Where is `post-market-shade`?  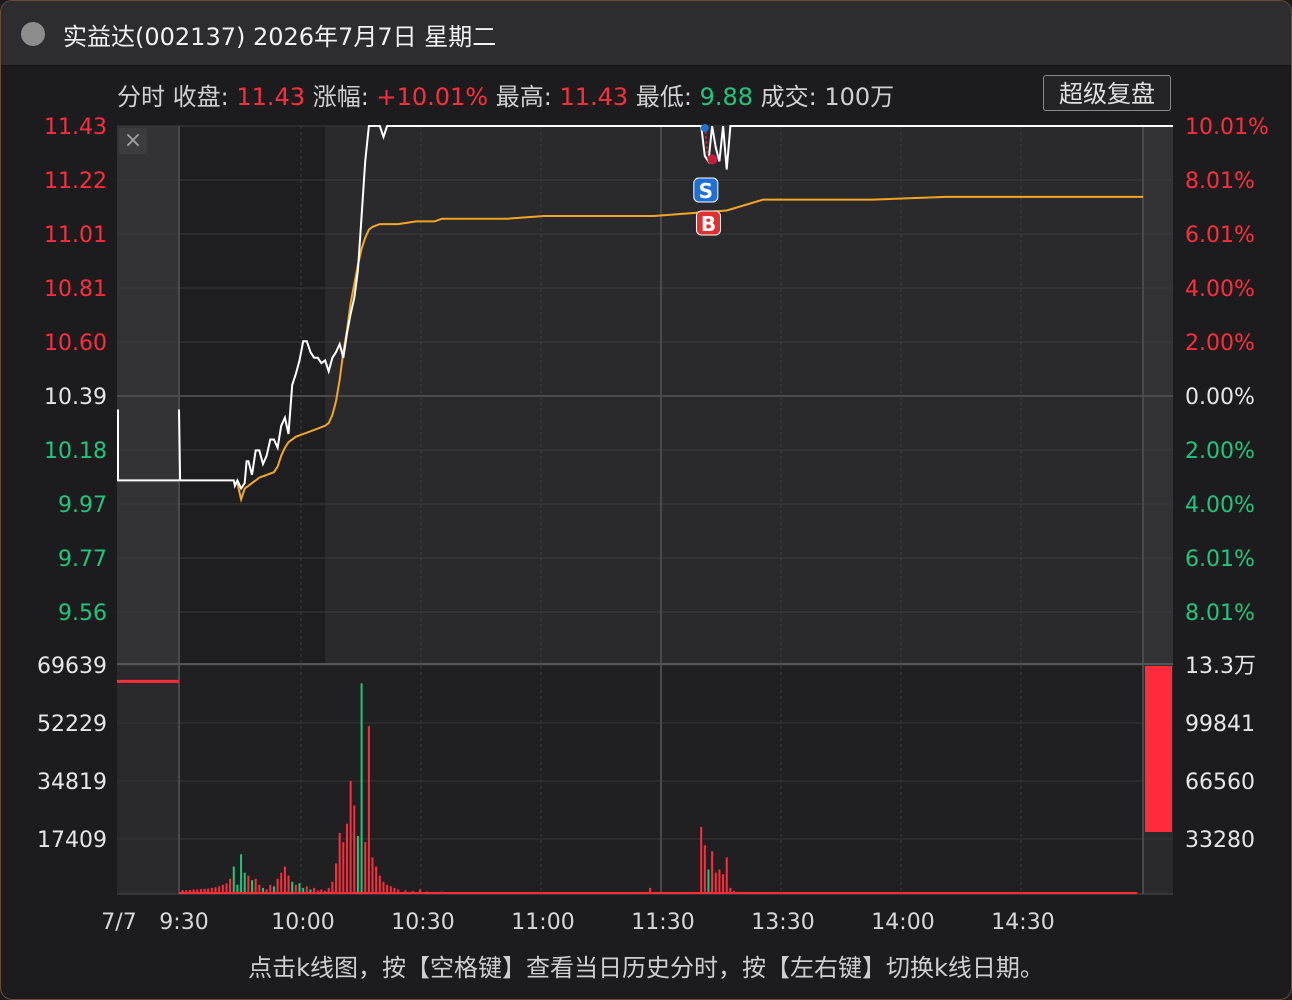
post-market-shade is located at coordinates (1158, 394).